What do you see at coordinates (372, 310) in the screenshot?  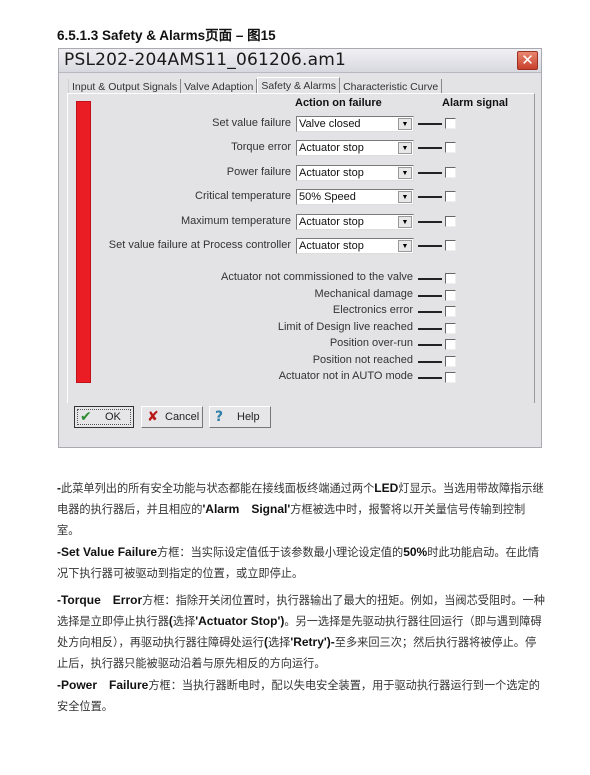 I see `alarm-label: Electronics error` at bounding box center [372, 310].